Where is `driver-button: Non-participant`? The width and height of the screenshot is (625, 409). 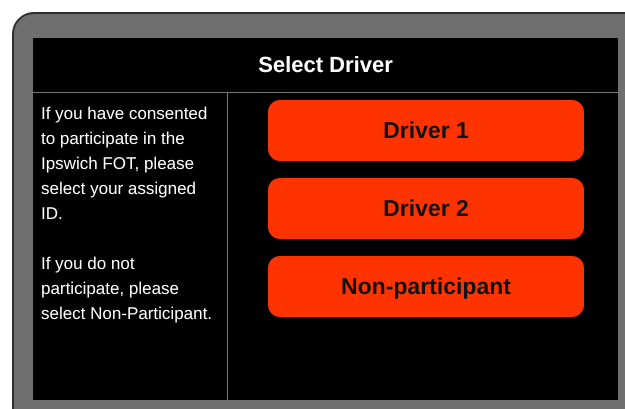
driver-button: Non-participant is located at coordinates (426, 286).